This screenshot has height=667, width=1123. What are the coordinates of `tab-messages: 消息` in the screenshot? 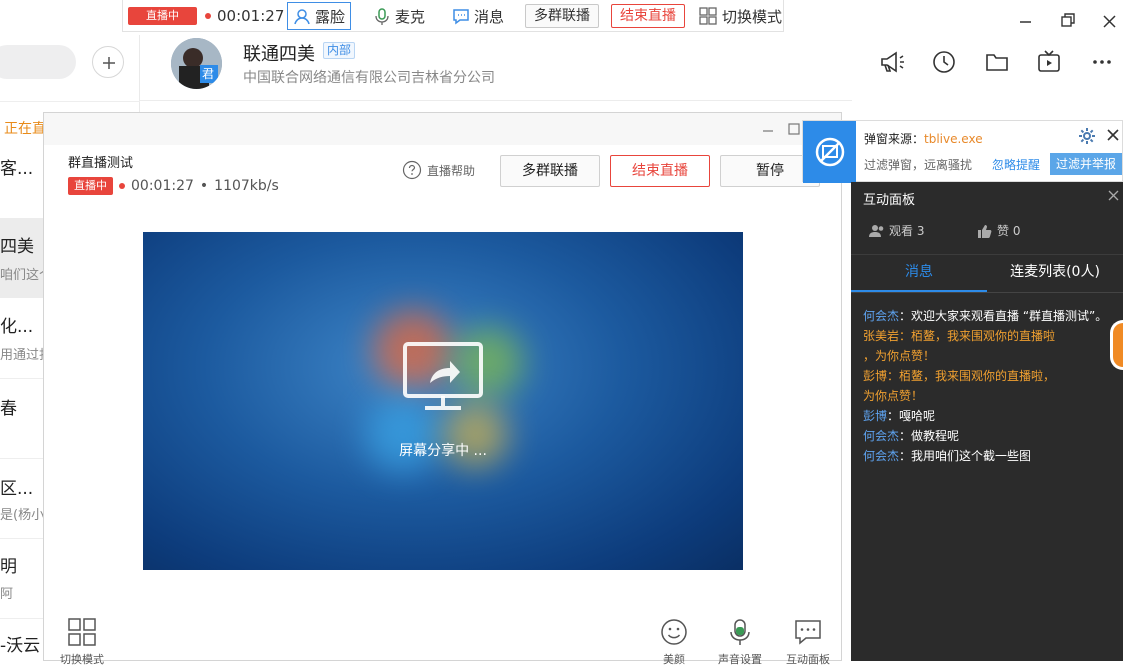 It's located at (919, 273).